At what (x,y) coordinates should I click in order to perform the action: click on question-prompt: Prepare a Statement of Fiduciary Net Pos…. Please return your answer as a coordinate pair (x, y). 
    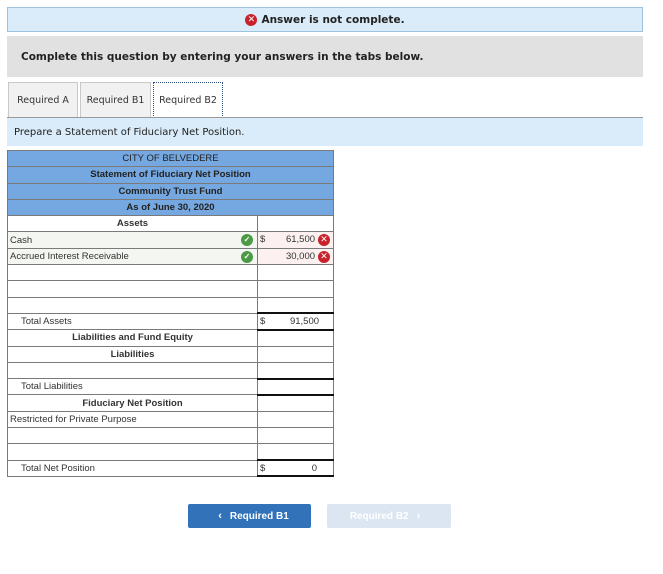
    Looking at the image, I should click on (325, 132).